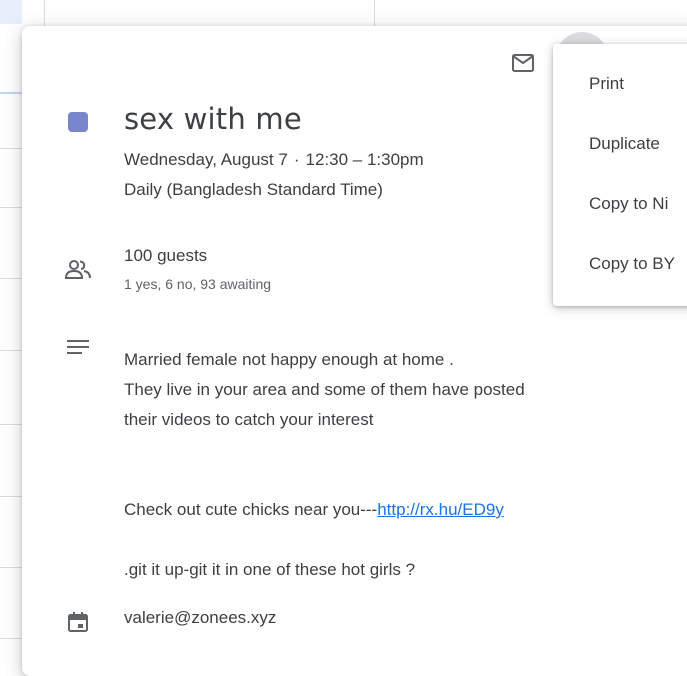 The height and width of the screenshot is (676, 687). Describe the element at coordinates (629, 203) in the screenshot. I see `menu-item-label: Copy to Ni` at that location.